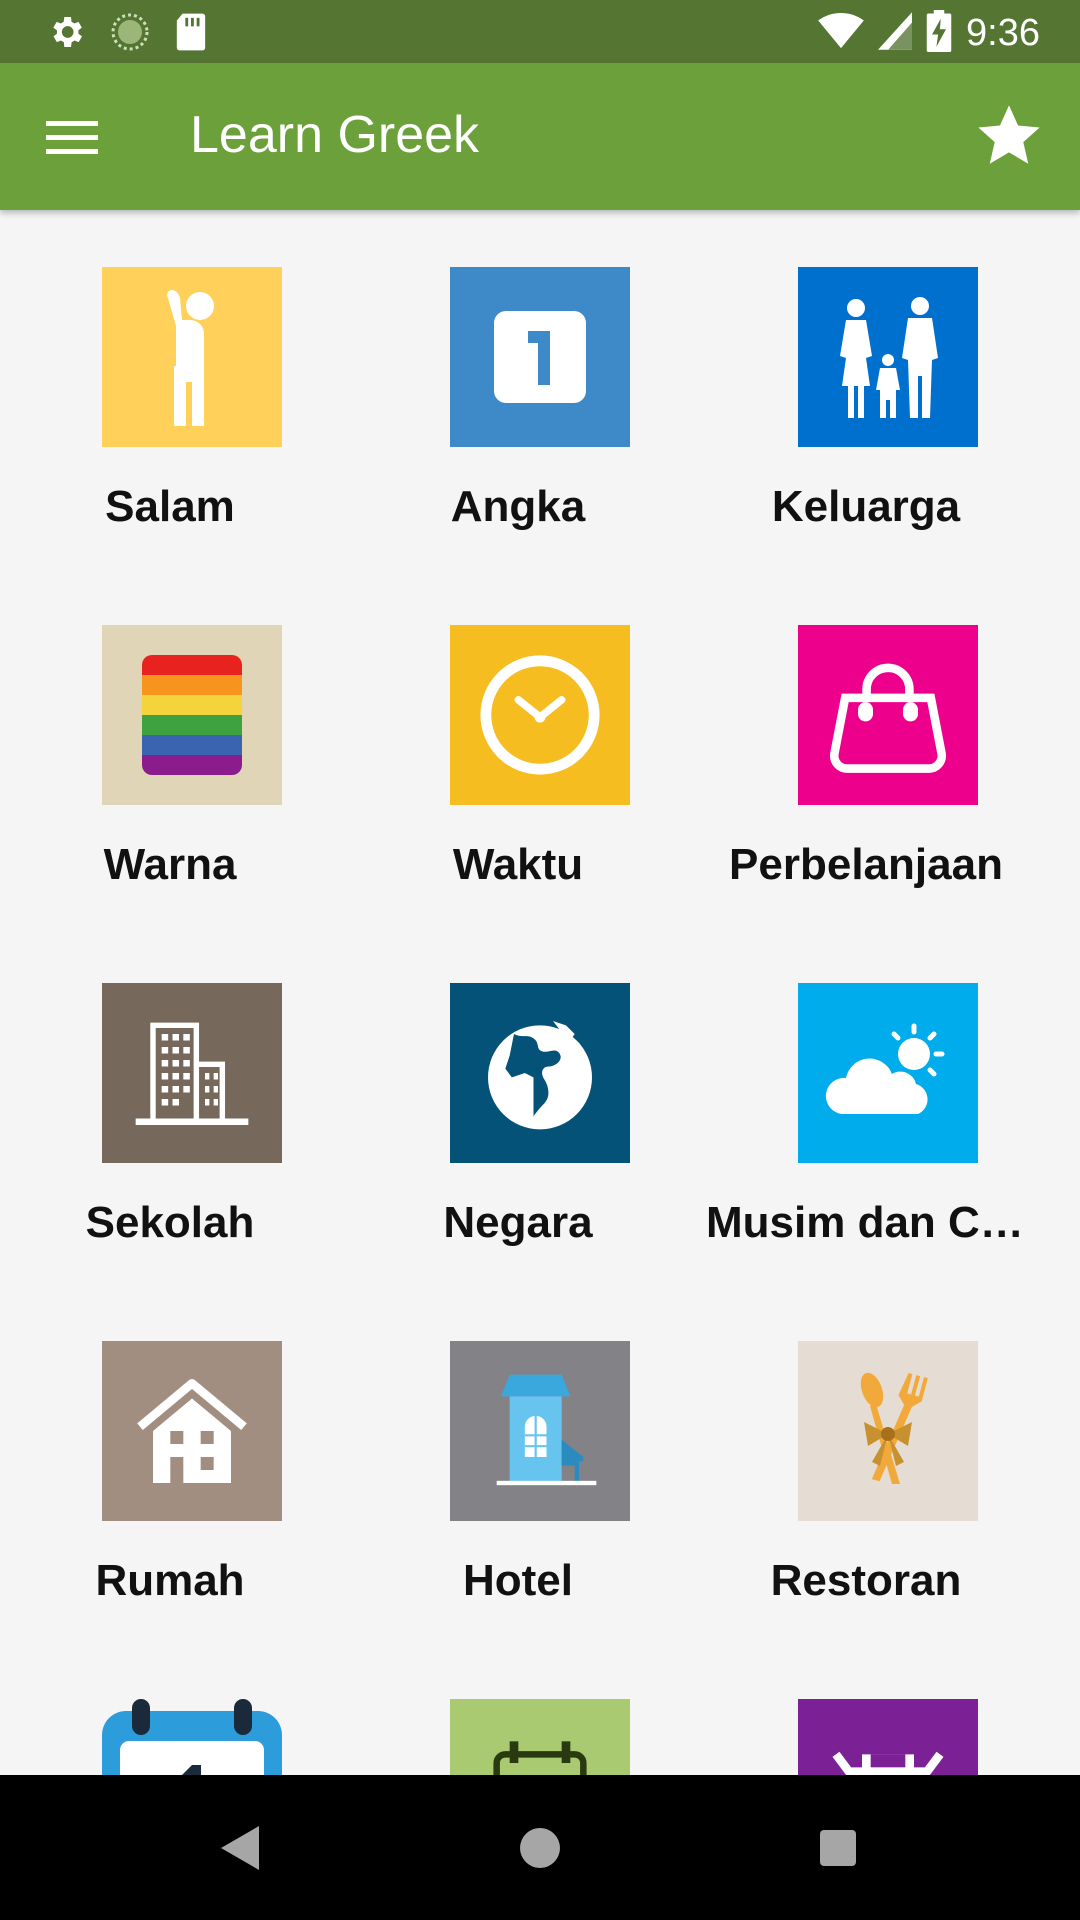  Describe the element at coordinates (335, 135) in the screenshot. I see `app-title: Learn Greek` at that location.